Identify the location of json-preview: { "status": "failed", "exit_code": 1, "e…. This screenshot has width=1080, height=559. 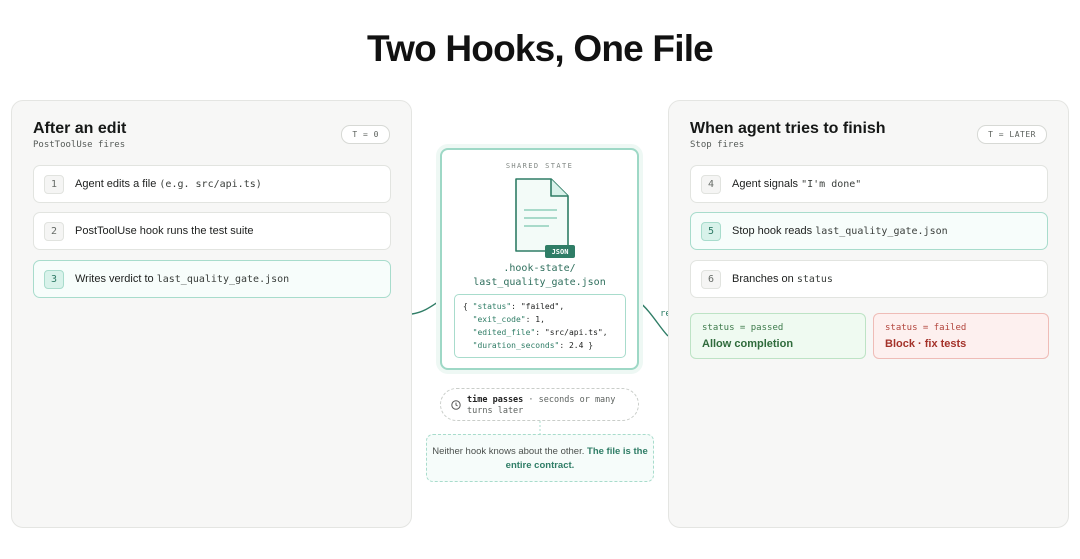
(540, 326).